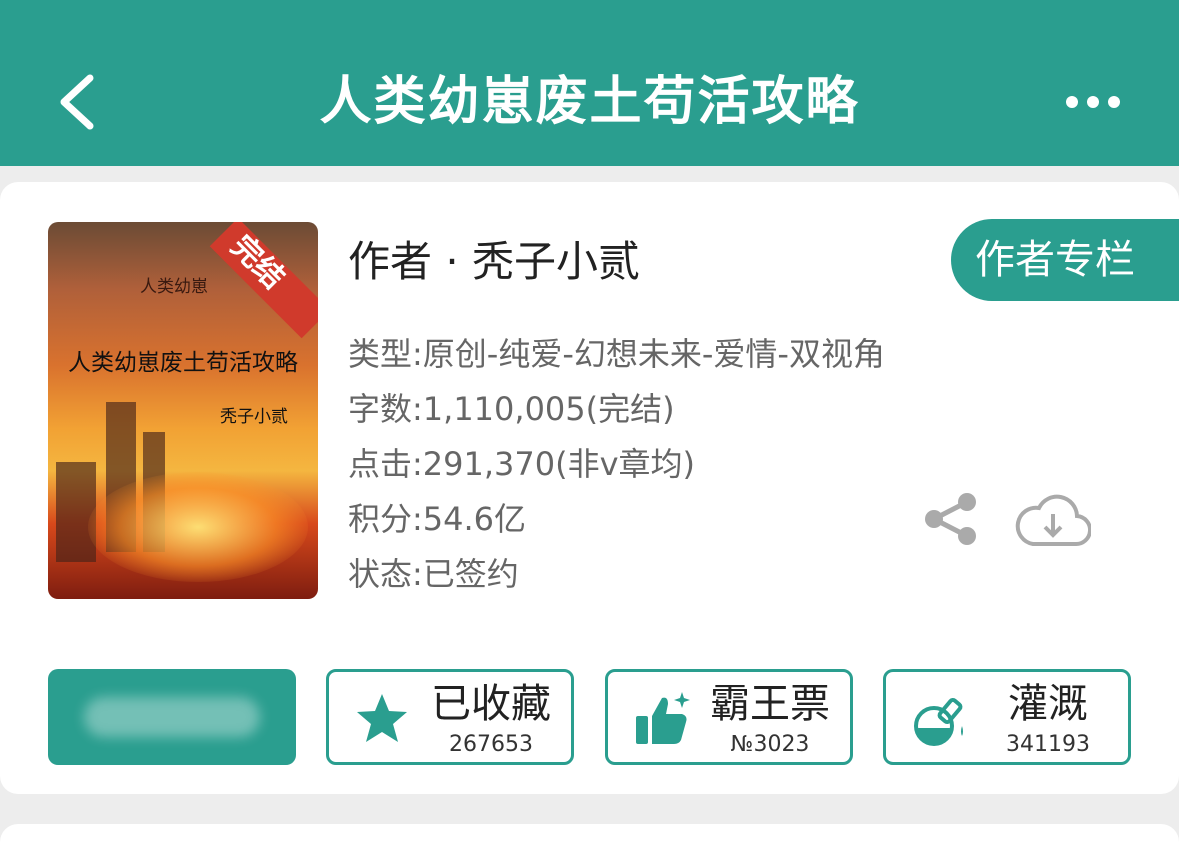 Image resolution: width=1179 pixels, height=862 pixels. What do you see at coordinates (1048, 744) in the screenshot?
I see `water-count: 341193` at bounding box center [1048, 744].